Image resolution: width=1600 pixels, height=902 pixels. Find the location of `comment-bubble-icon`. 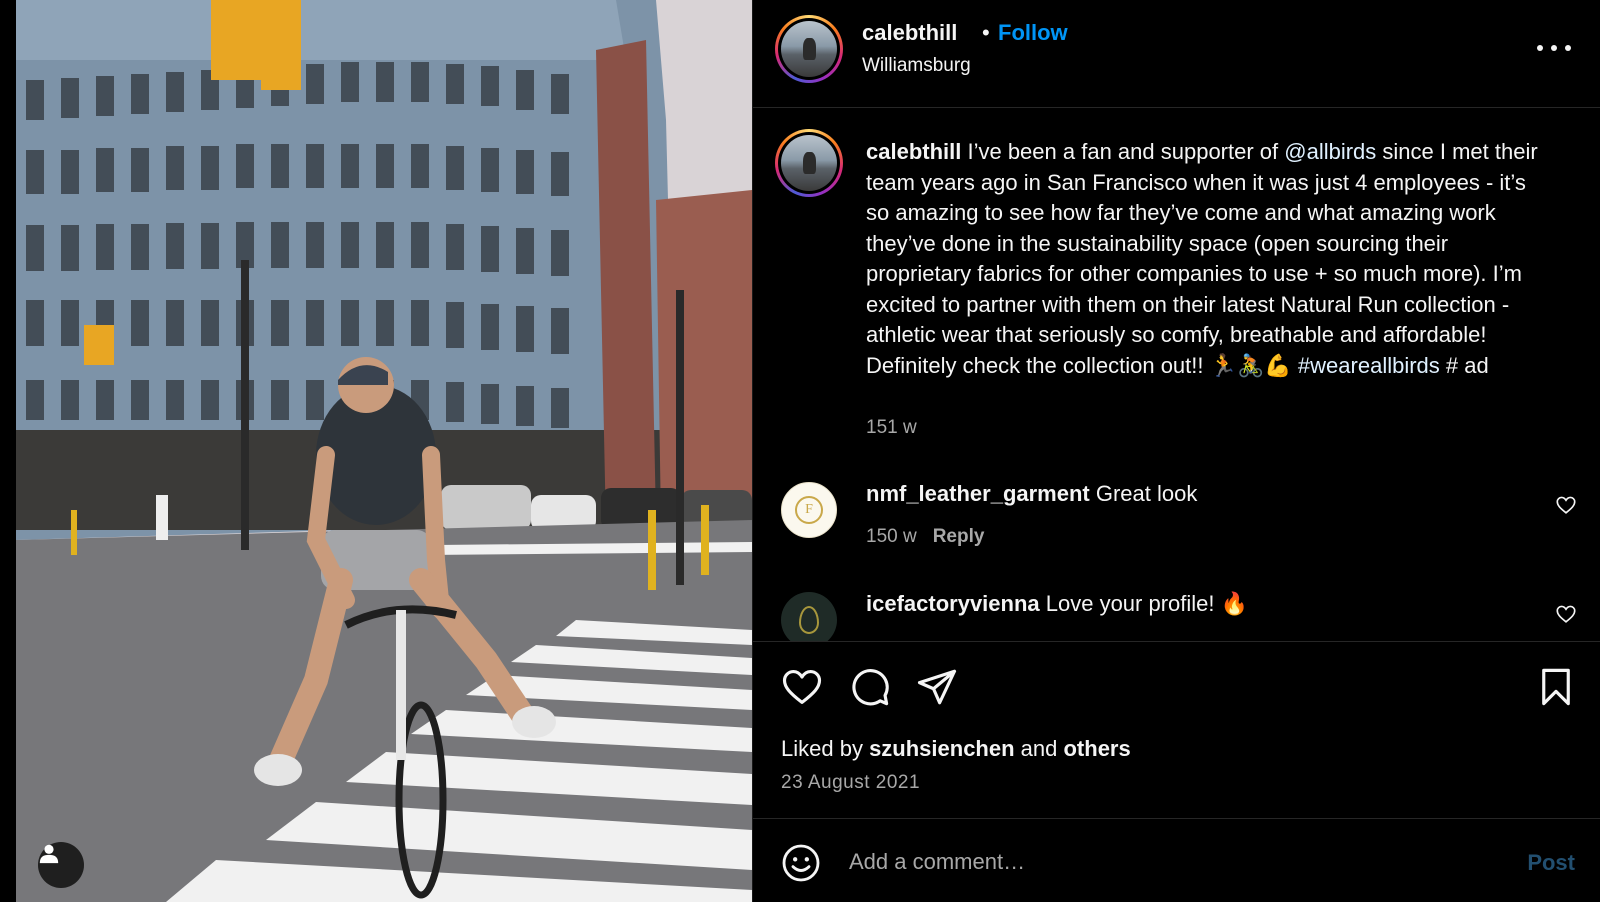

comment-bubble-icon is located at coordinates (870, 687).